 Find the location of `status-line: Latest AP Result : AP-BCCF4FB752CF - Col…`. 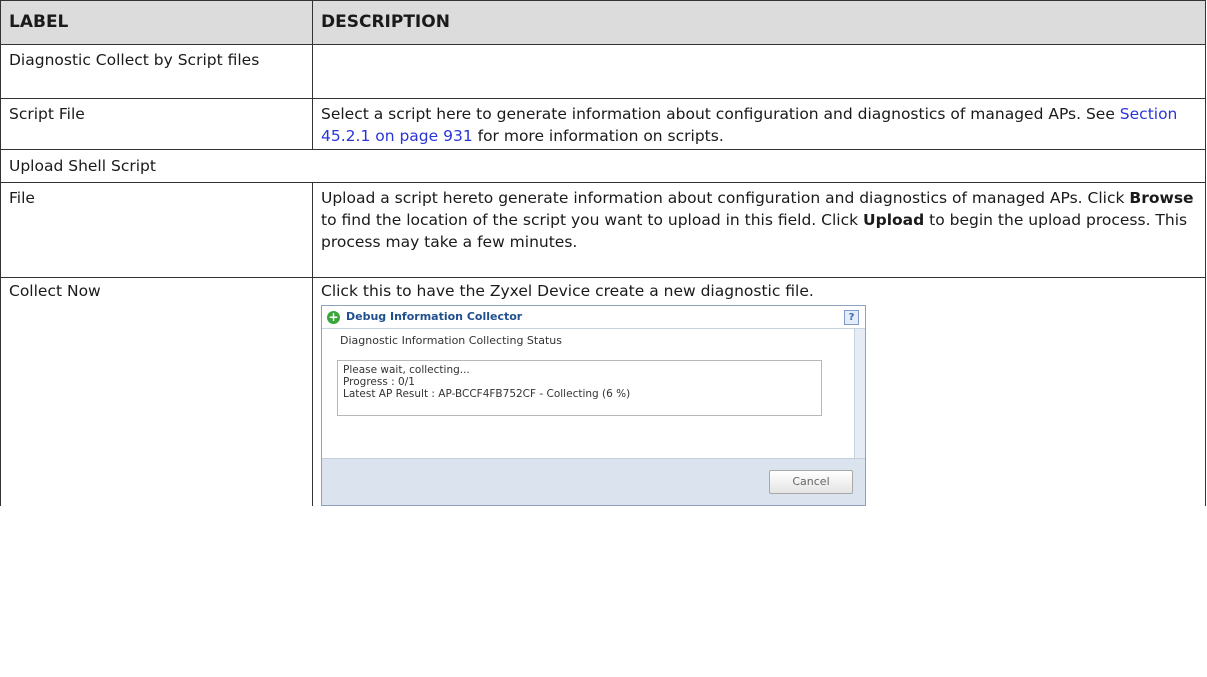

status-line: Latest AP Result : AP-BCCF4FB752CF - Col… is located at coordinates (487, 394).